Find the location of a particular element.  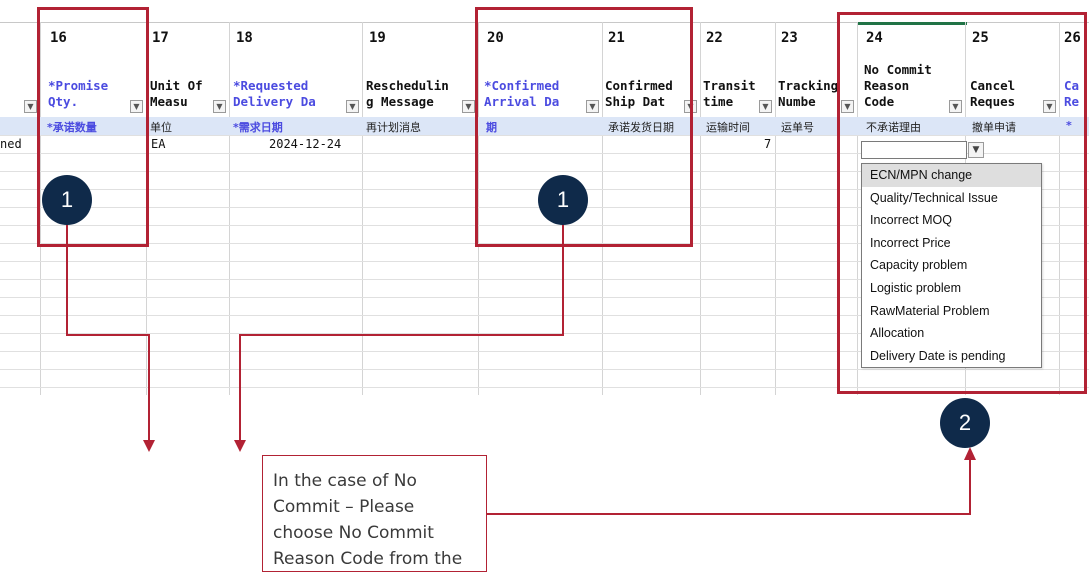

step-badge: 2 is located at coordinates (965, 423).